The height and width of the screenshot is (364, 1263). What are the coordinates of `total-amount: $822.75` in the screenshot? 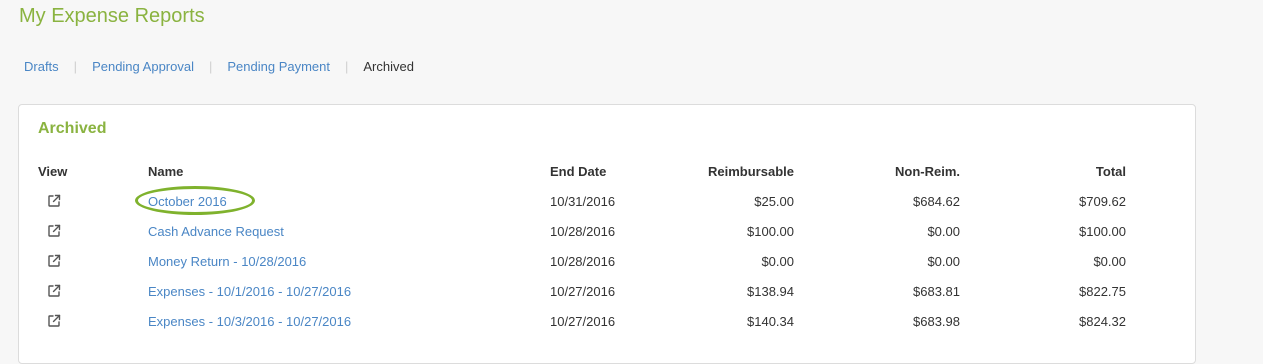 It's located at (1102, 291).